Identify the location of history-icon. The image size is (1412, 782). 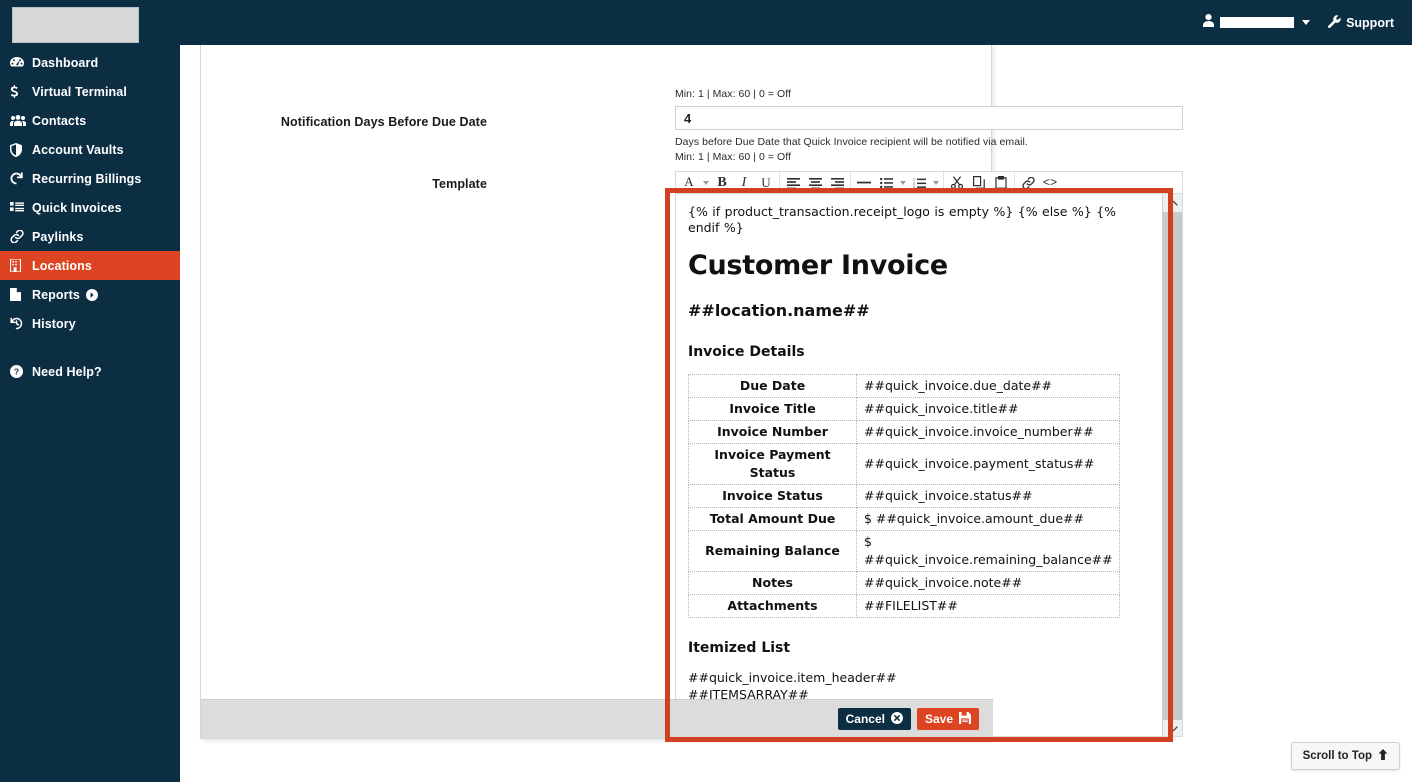
(20, 323).